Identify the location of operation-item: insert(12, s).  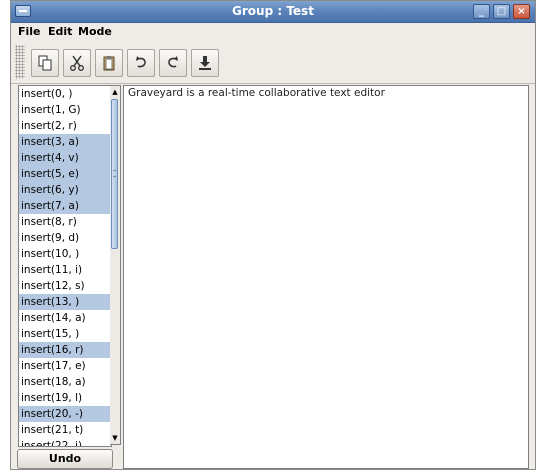
(65, 286).